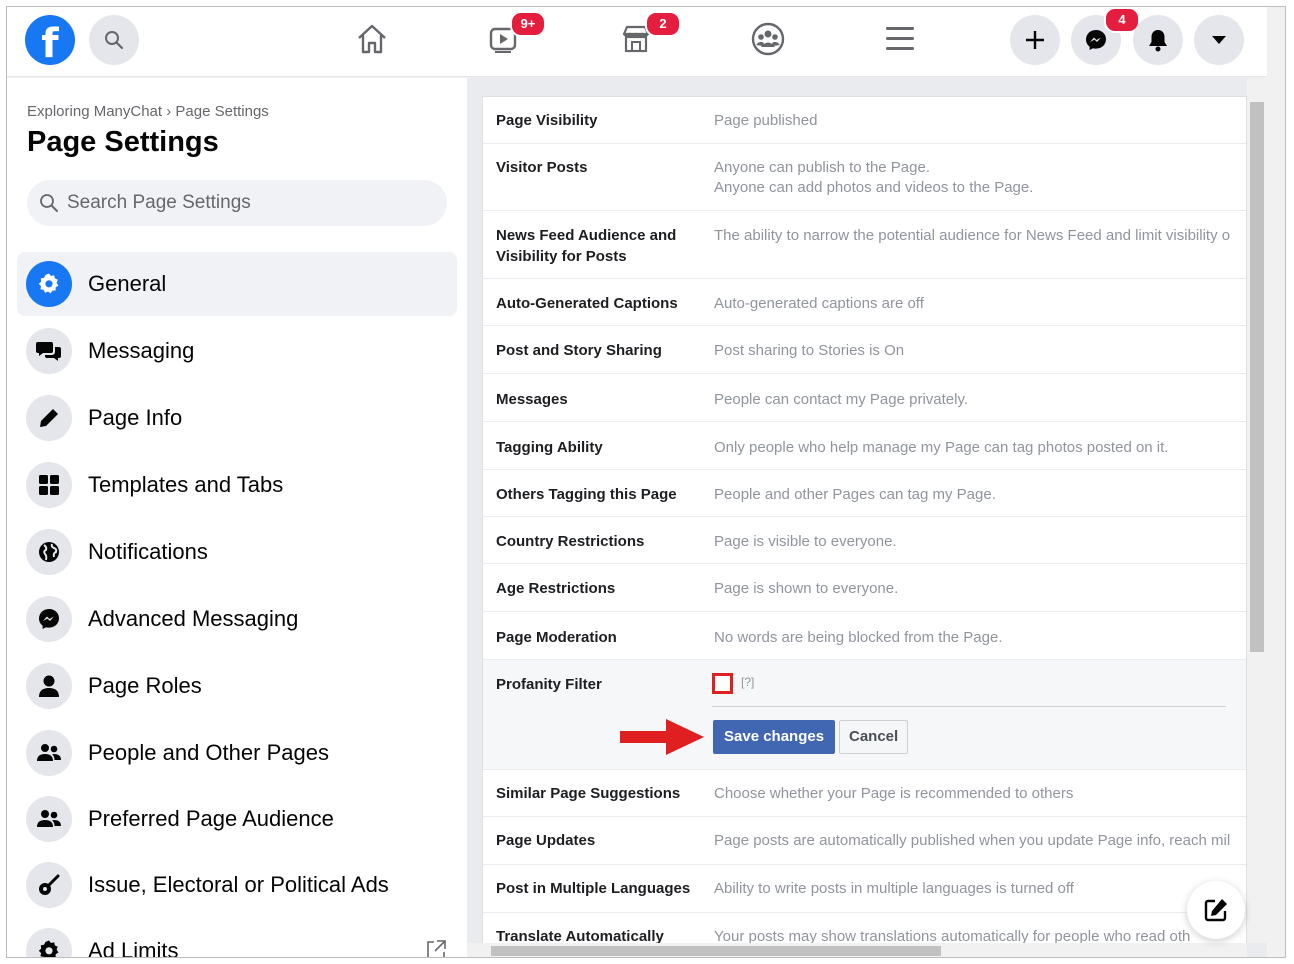 Image resolution: width=1294 pixels, height=964 pixels. What do you see at coordinates (148, 551) in the screenshot?
I see `sidebar-item-label: Notifications` at bounding box center [148, 551].